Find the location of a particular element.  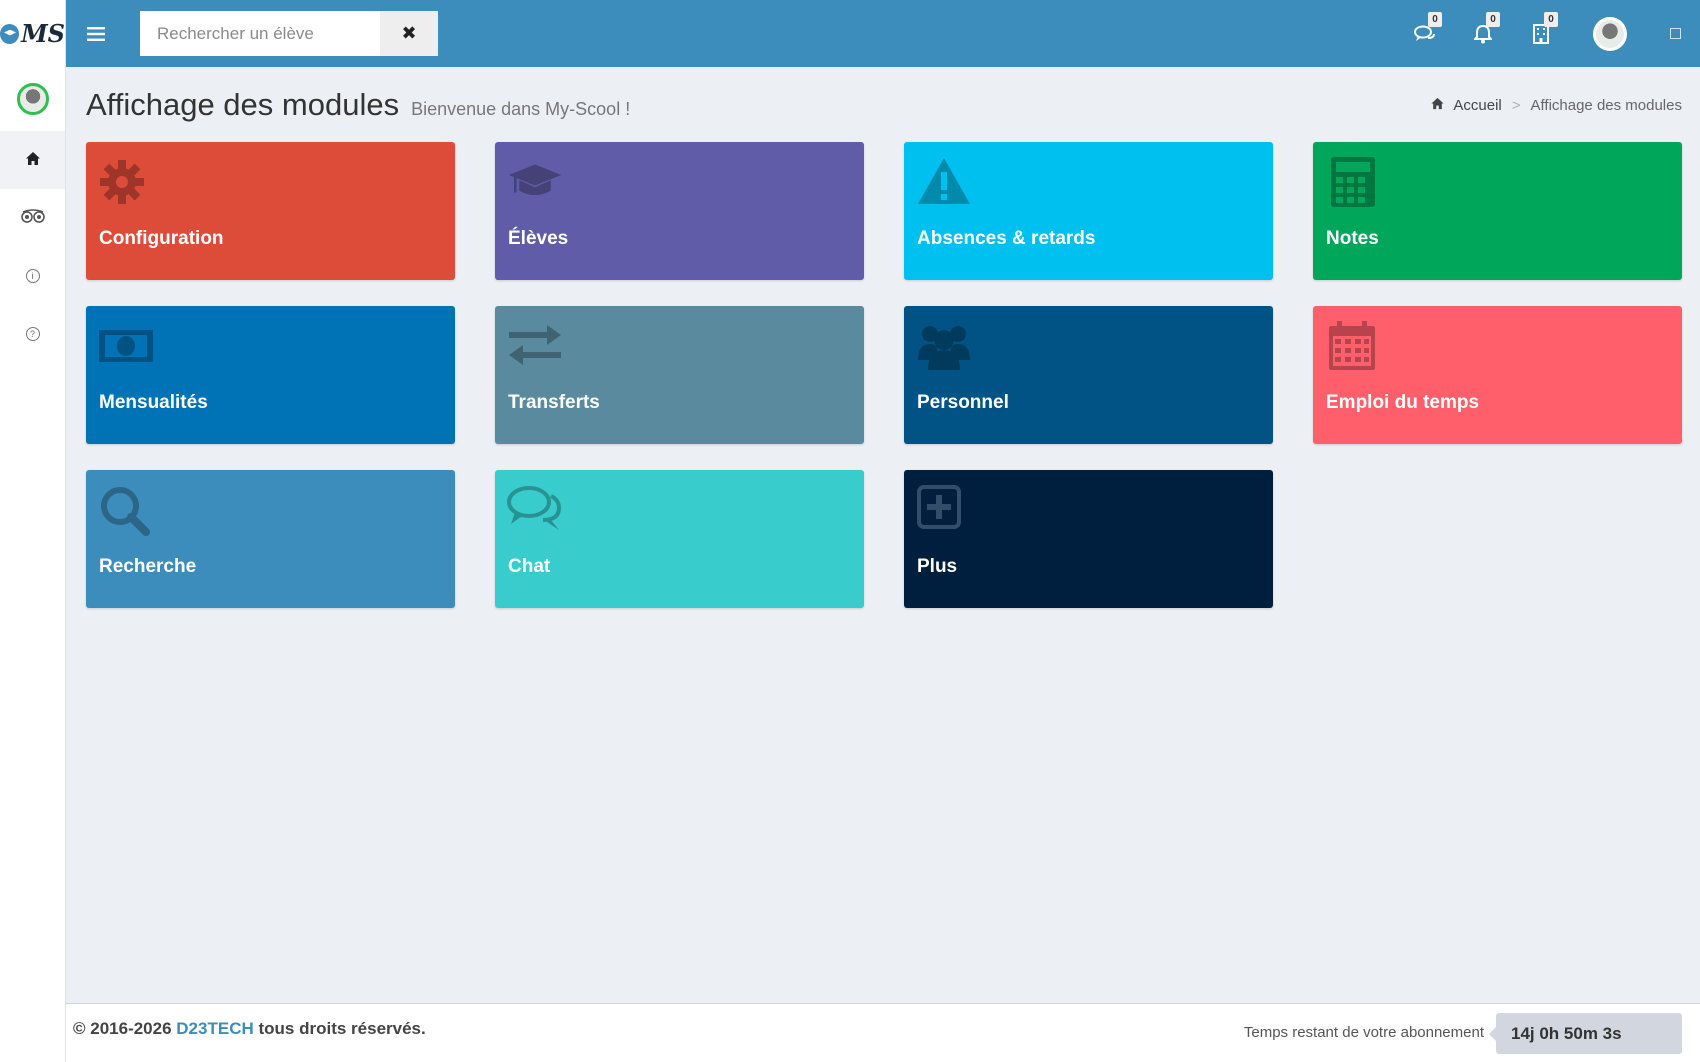

tasks-count-badge: 0 is located at coordinates (1551, 19).